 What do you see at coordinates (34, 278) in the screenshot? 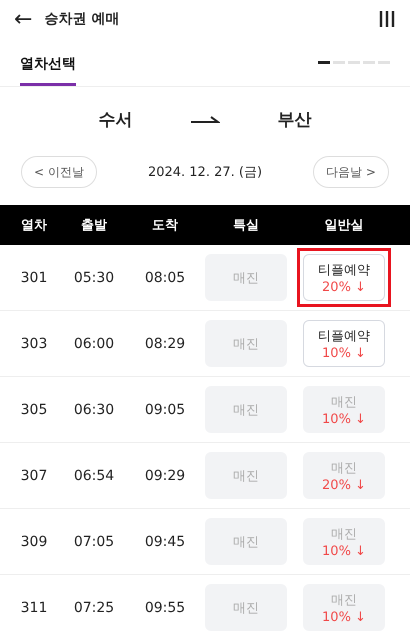
I see `train-number: 301` at bounding box center [34, 278].